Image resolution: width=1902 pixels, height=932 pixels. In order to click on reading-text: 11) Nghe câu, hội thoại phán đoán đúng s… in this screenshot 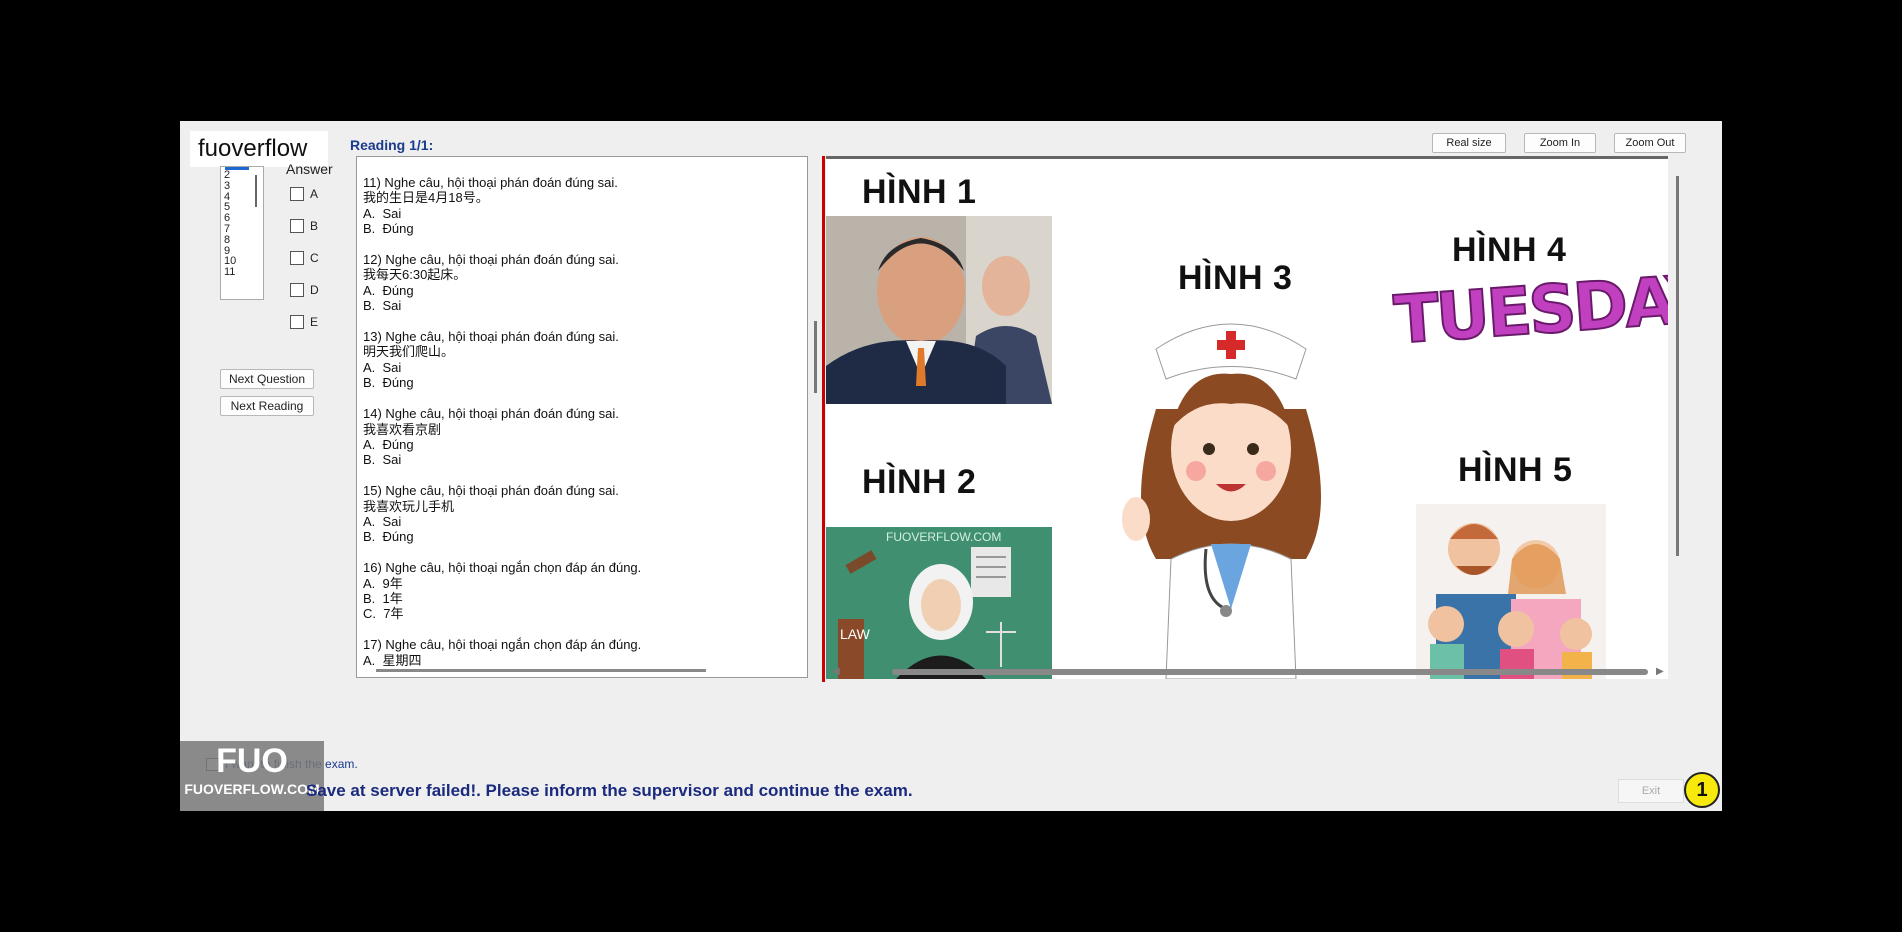, I will do `click(502, 421)`.